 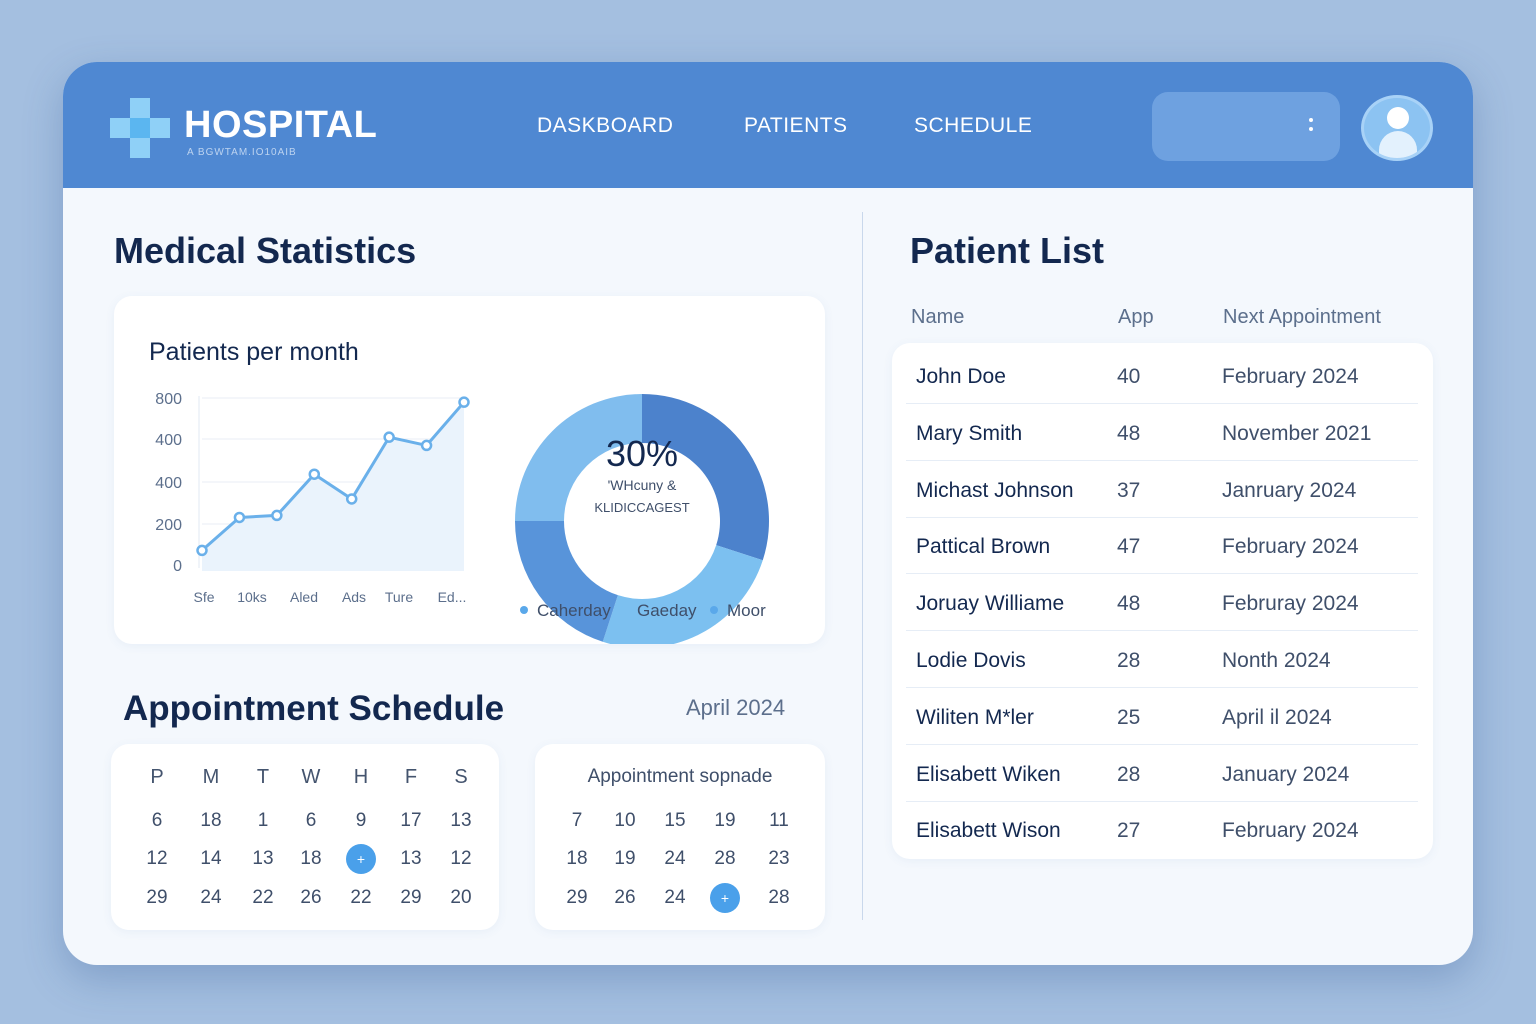 What do you see at coordinates (779, 821) in the screenshot?
I see `calendar-day: 11` at bounding box center [779, 821].